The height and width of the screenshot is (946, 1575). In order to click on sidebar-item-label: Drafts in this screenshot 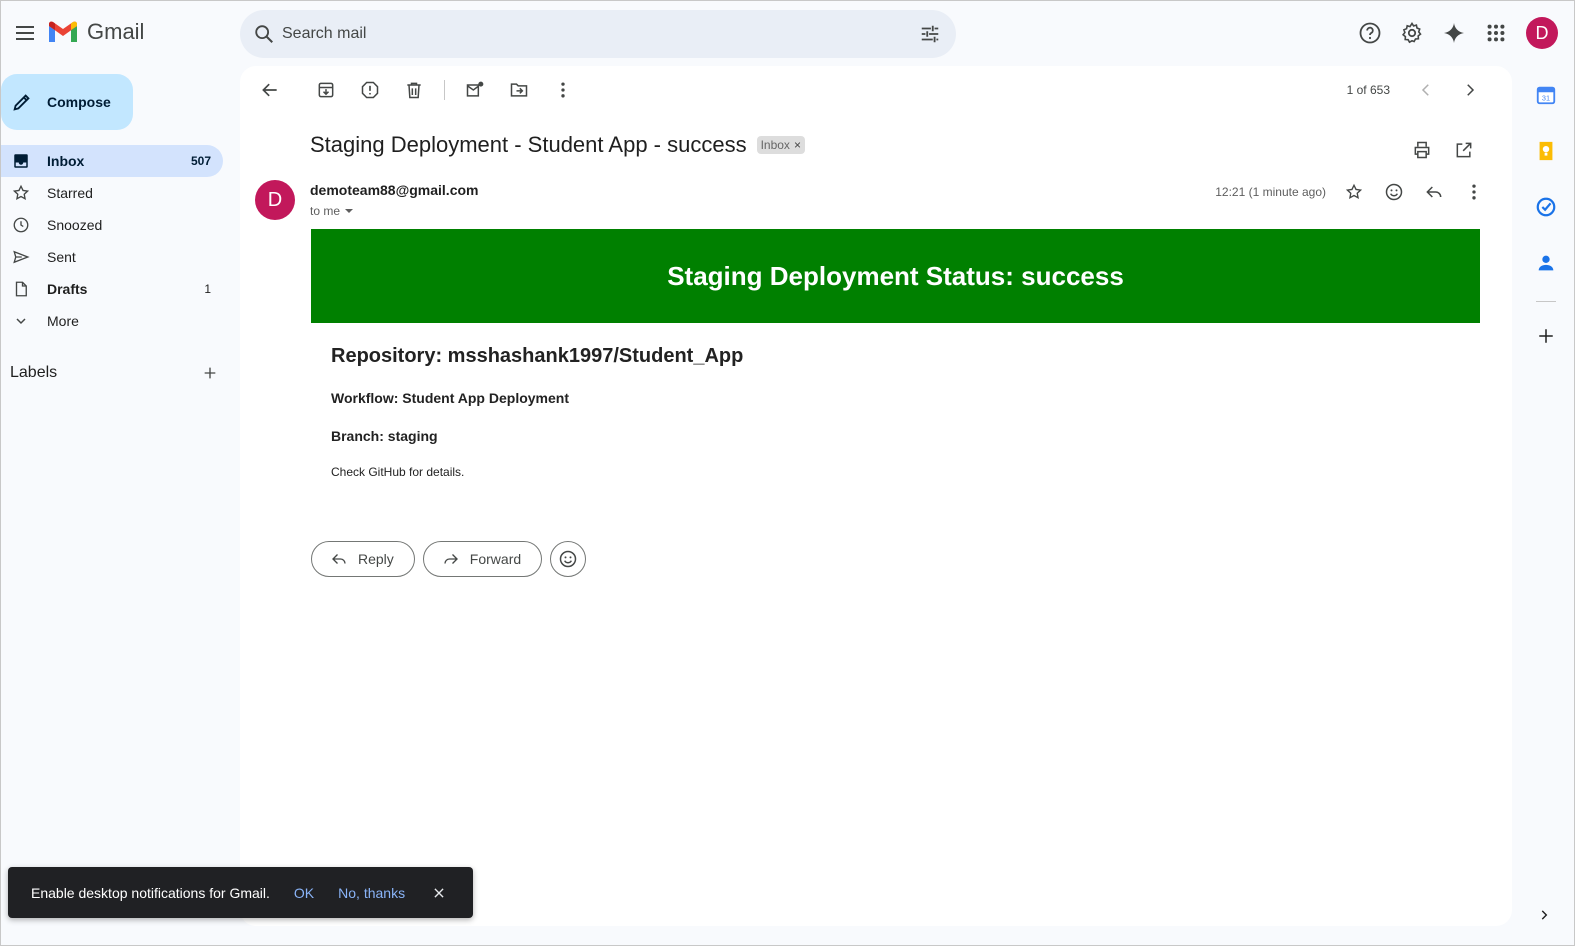, I will do `click(67, 289)`.